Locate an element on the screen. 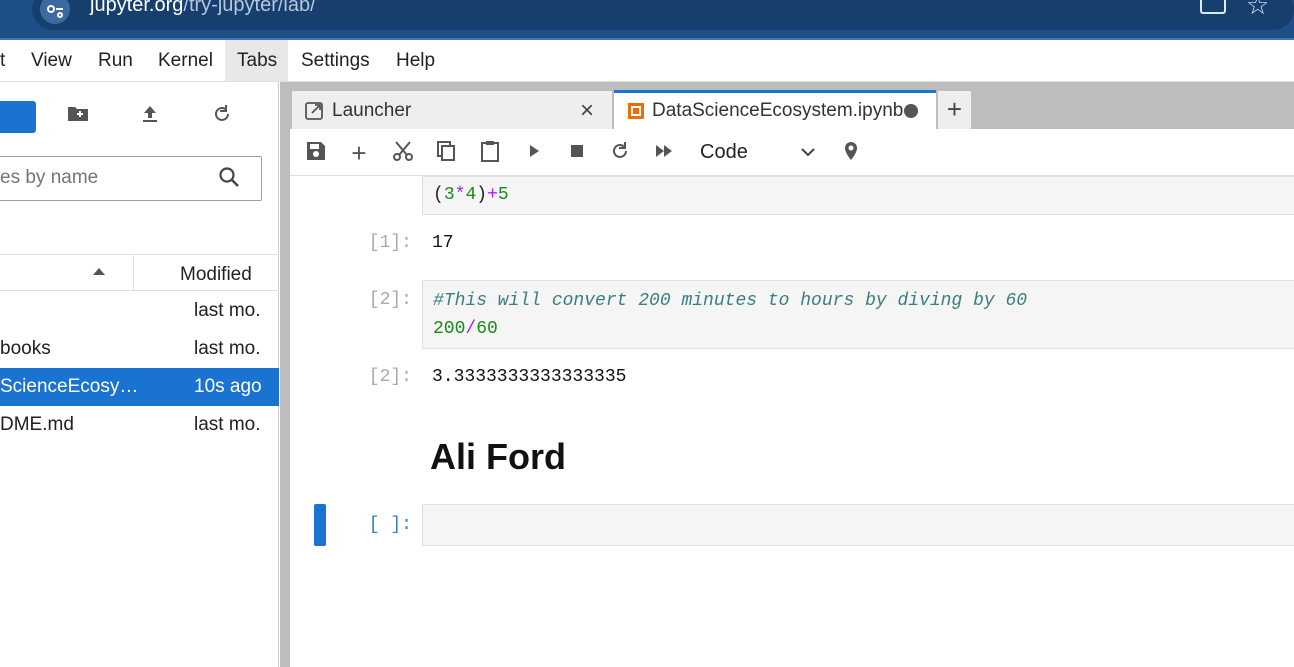 The image size is (1294, 667). add-tab-icon: + is located at coordinates (954, 110).